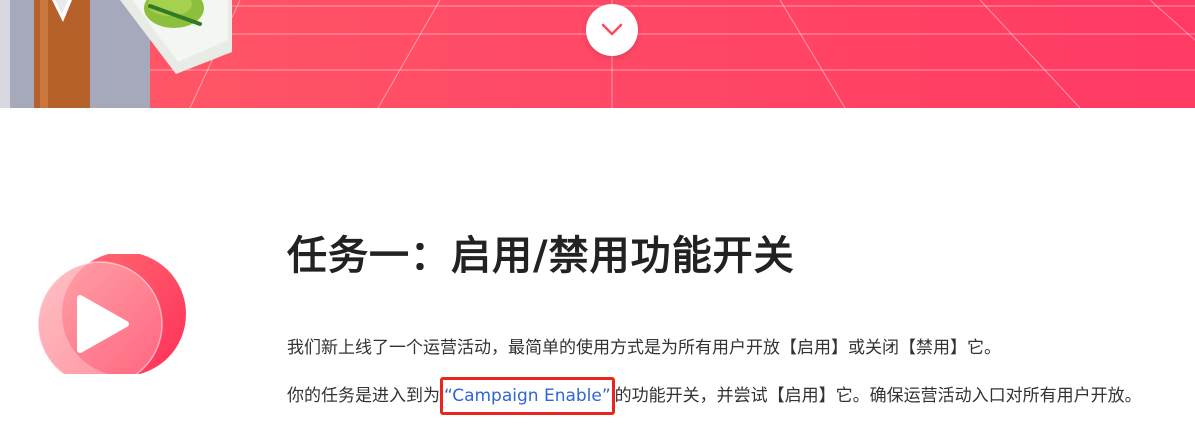  I want to click on task-title: 任务一：启用/禁用功能开关, so click(541, 256).